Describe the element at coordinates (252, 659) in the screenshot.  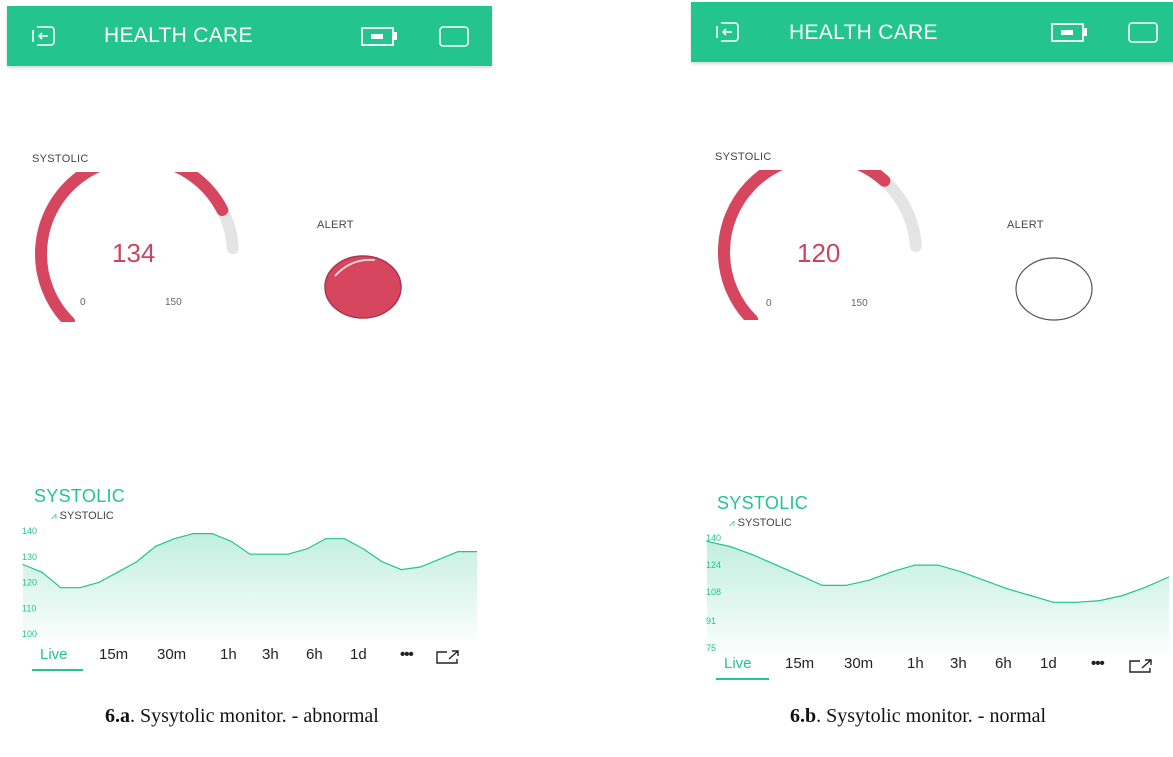
I see `time-range-tabs: Live 15m 30m 1h 3h 6h 1d •••` at that location.